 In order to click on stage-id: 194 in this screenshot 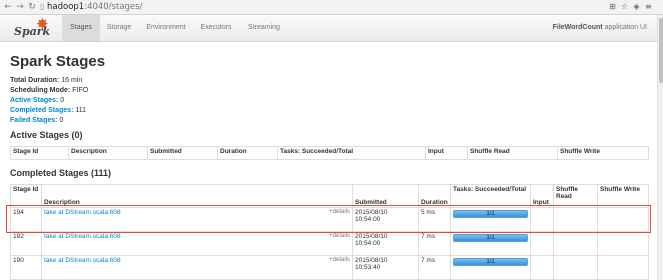, I will do `click(26, 219)`.